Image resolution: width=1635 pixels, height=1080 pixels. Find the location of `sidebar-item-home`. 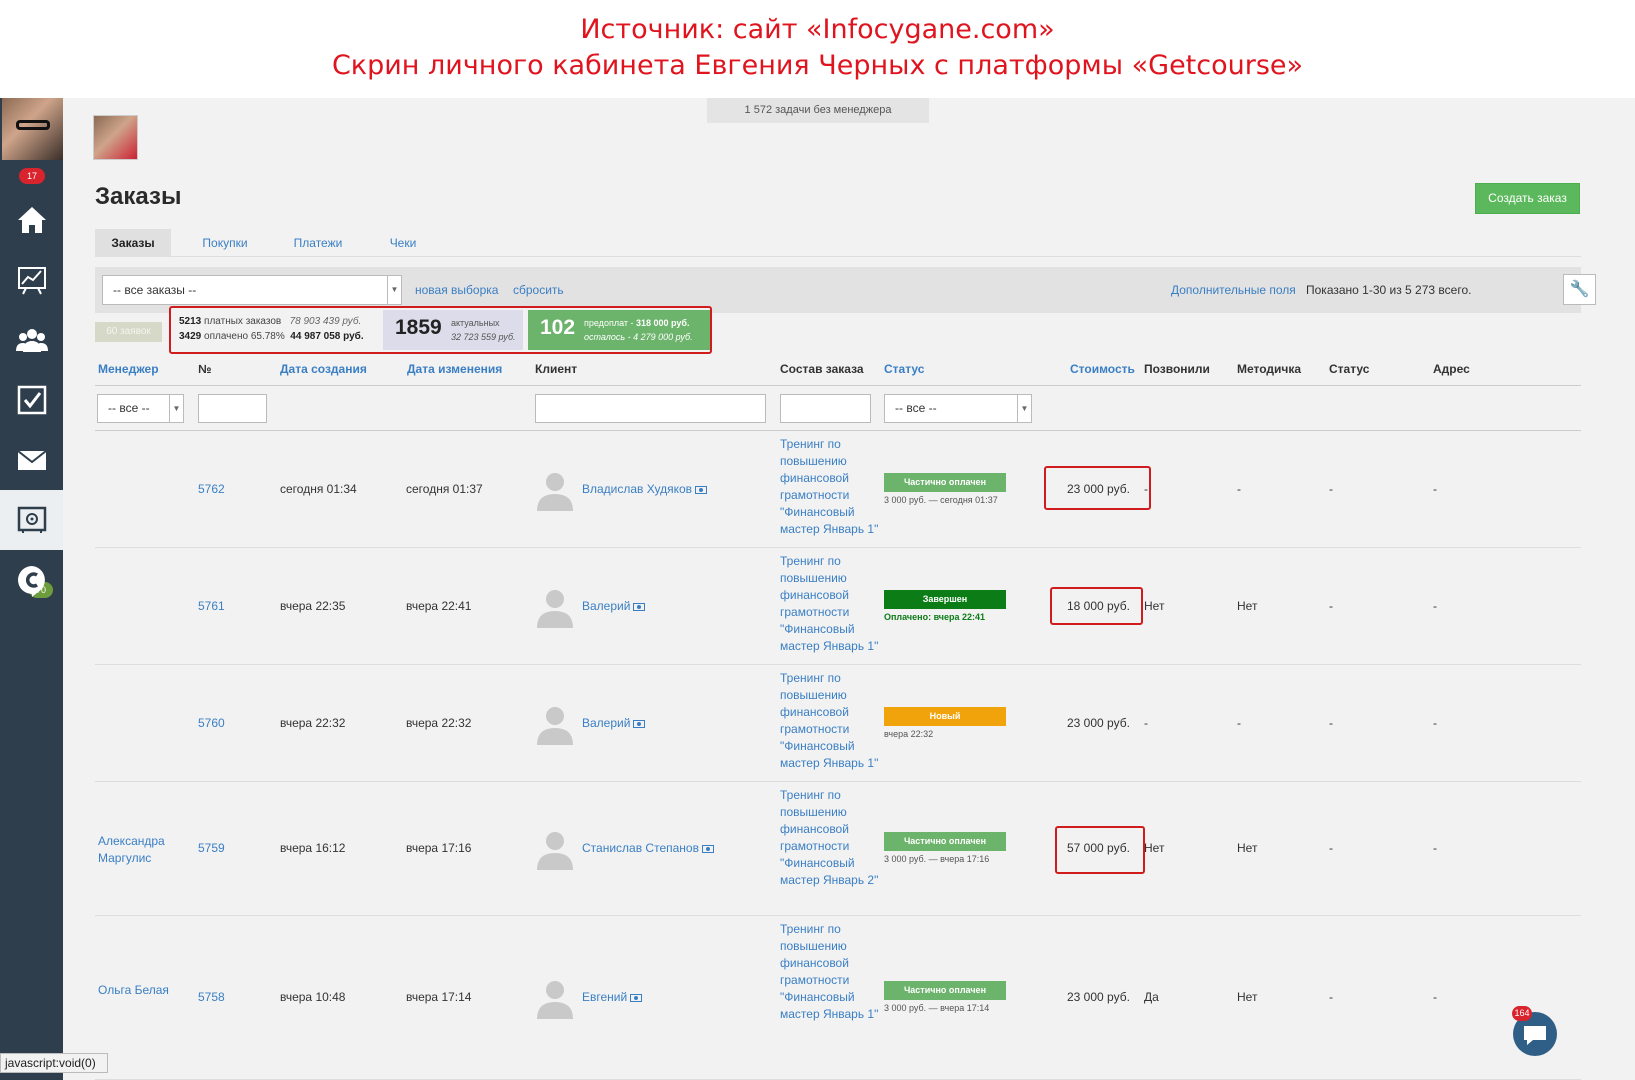

sidebar-item-home is located at coordinates (31, 220).